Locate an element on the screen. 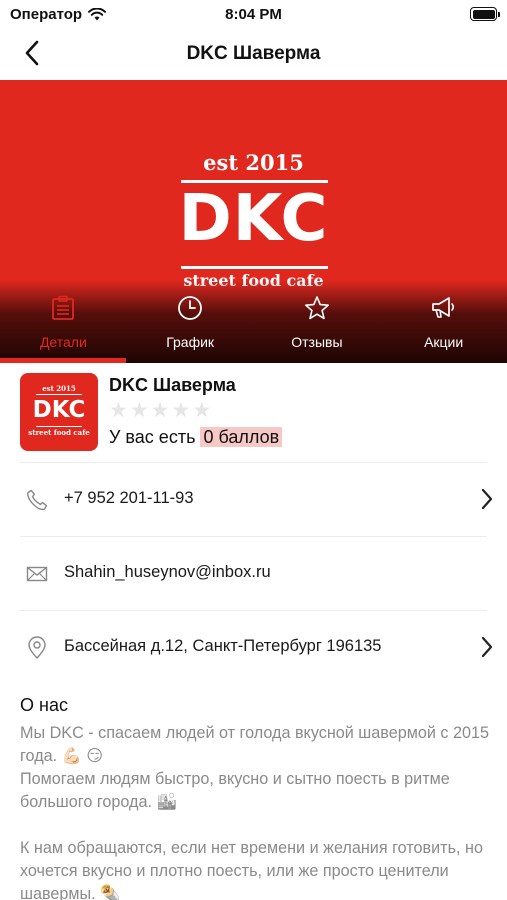 This screenshot has height=900, width=507. loyalty-points: У вас есть 0 баллов is located at coordinates (196, 437).